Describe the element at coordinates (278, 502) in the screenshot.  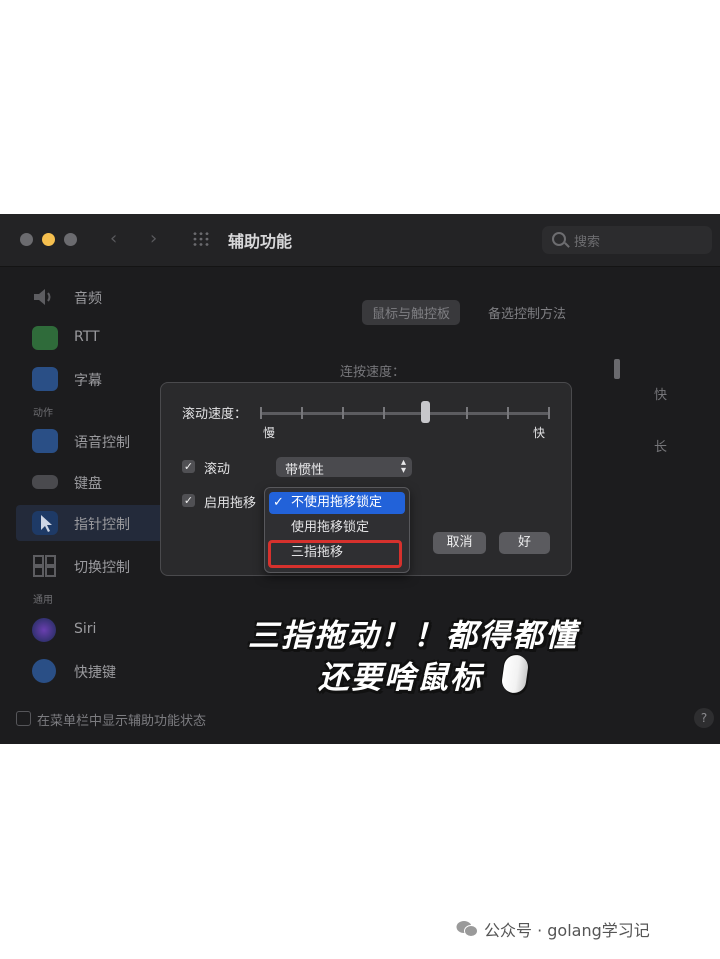
I see `checkmark-icon: ✓` at that location.